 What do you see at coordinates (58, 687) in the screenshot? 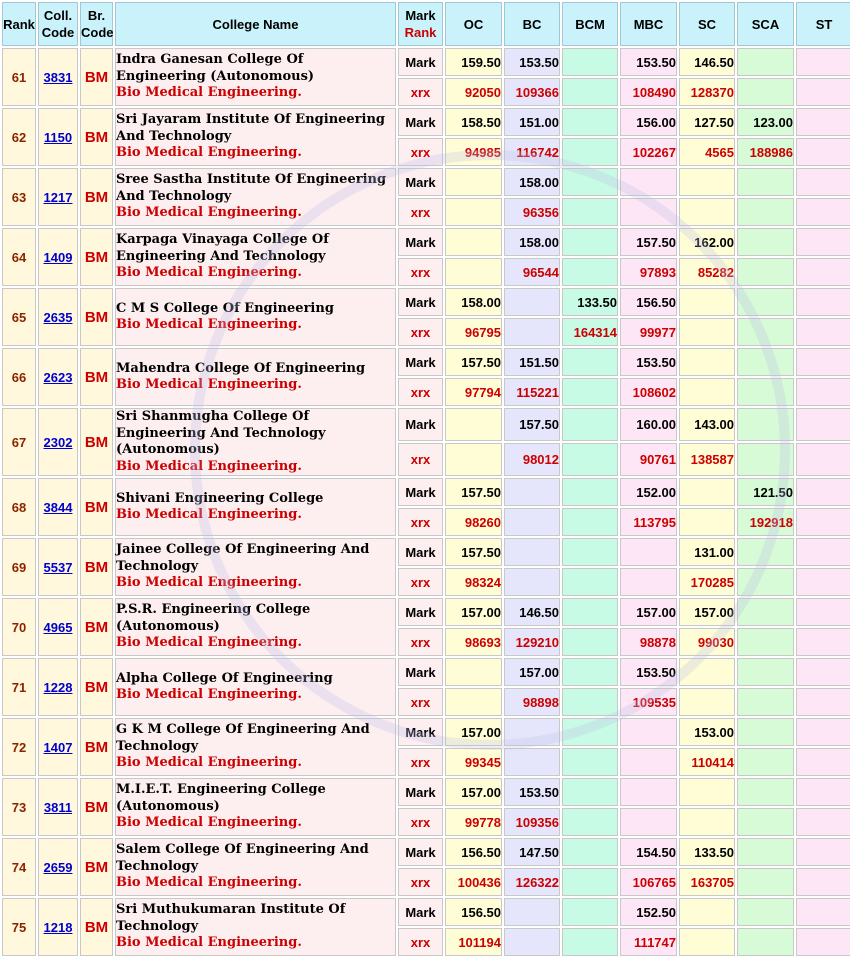
I see `college-code-link: 1228` at bounding box center [58, 687].